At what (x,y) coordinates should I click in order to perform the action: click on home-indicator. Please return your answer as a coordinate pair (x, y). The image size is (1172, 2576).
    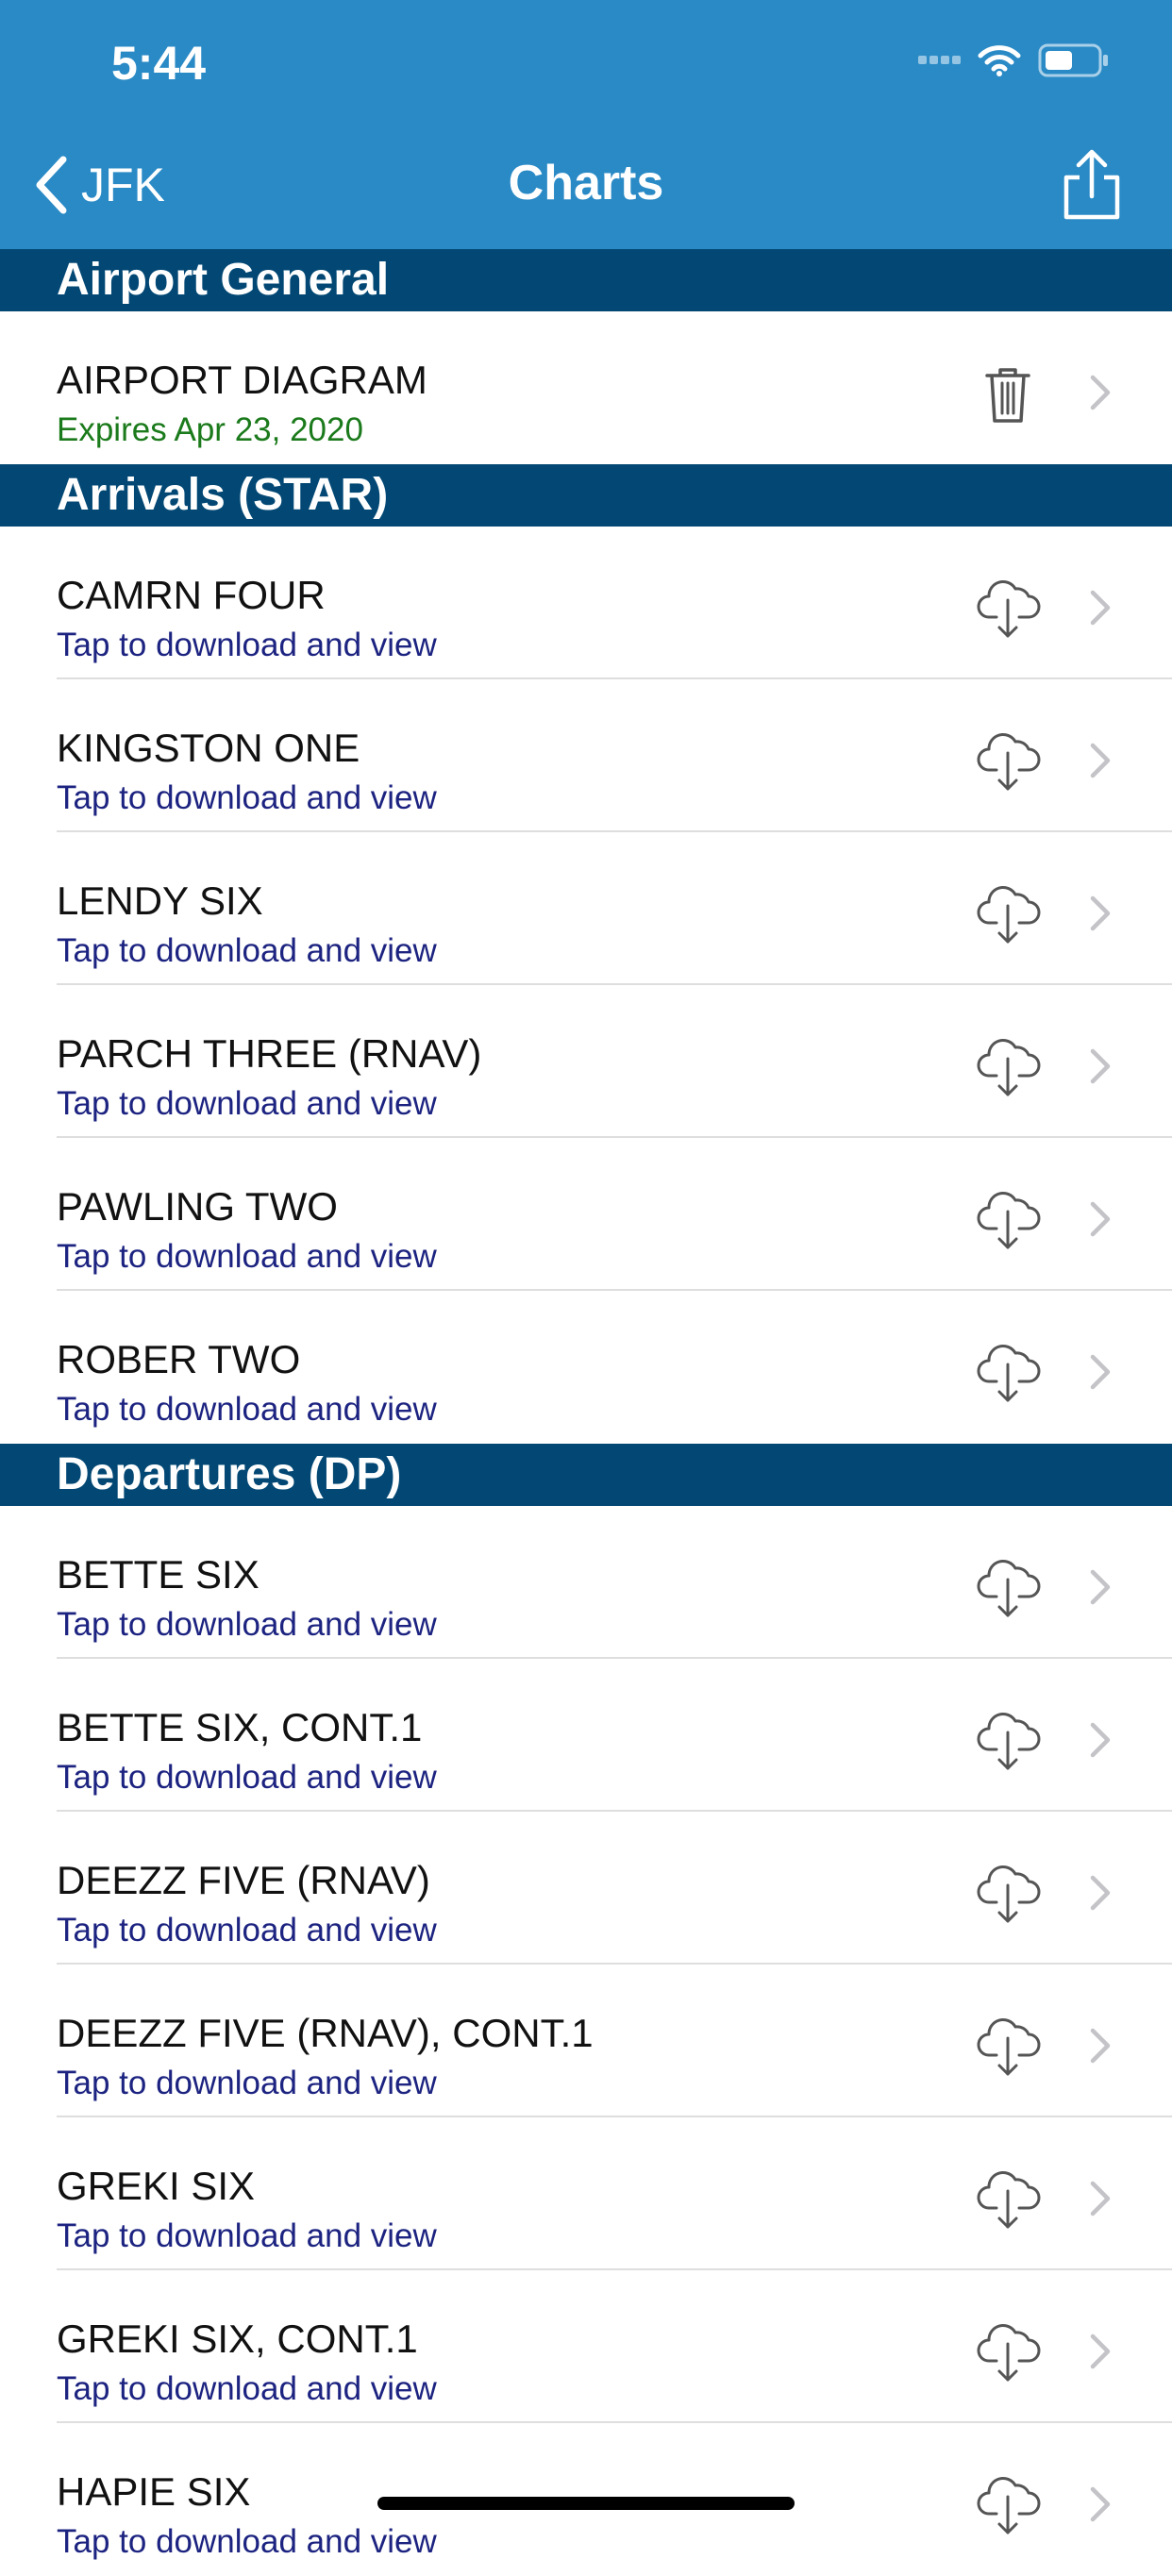
    Looking at the image, I should click on (586, 2503).